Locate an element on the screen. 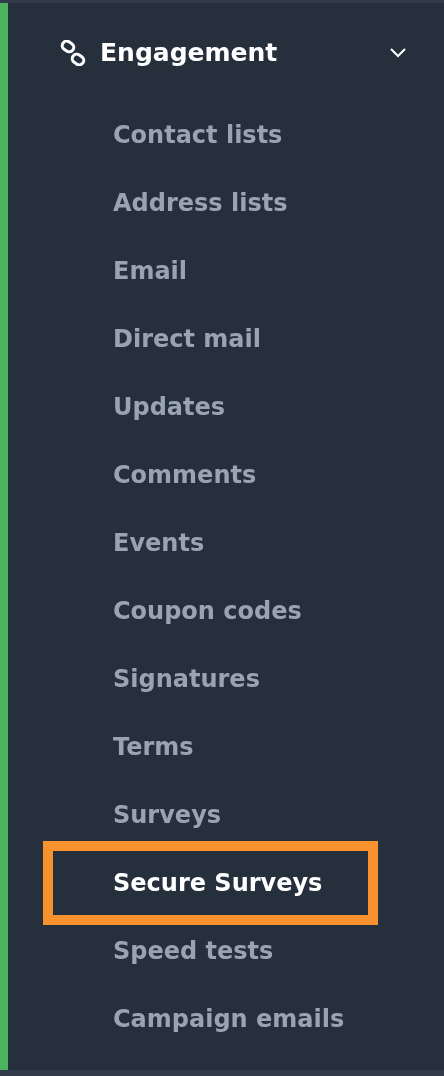 The image size is (444, 1076). menu-item: Direct mail is located at coordinates (226, 339).